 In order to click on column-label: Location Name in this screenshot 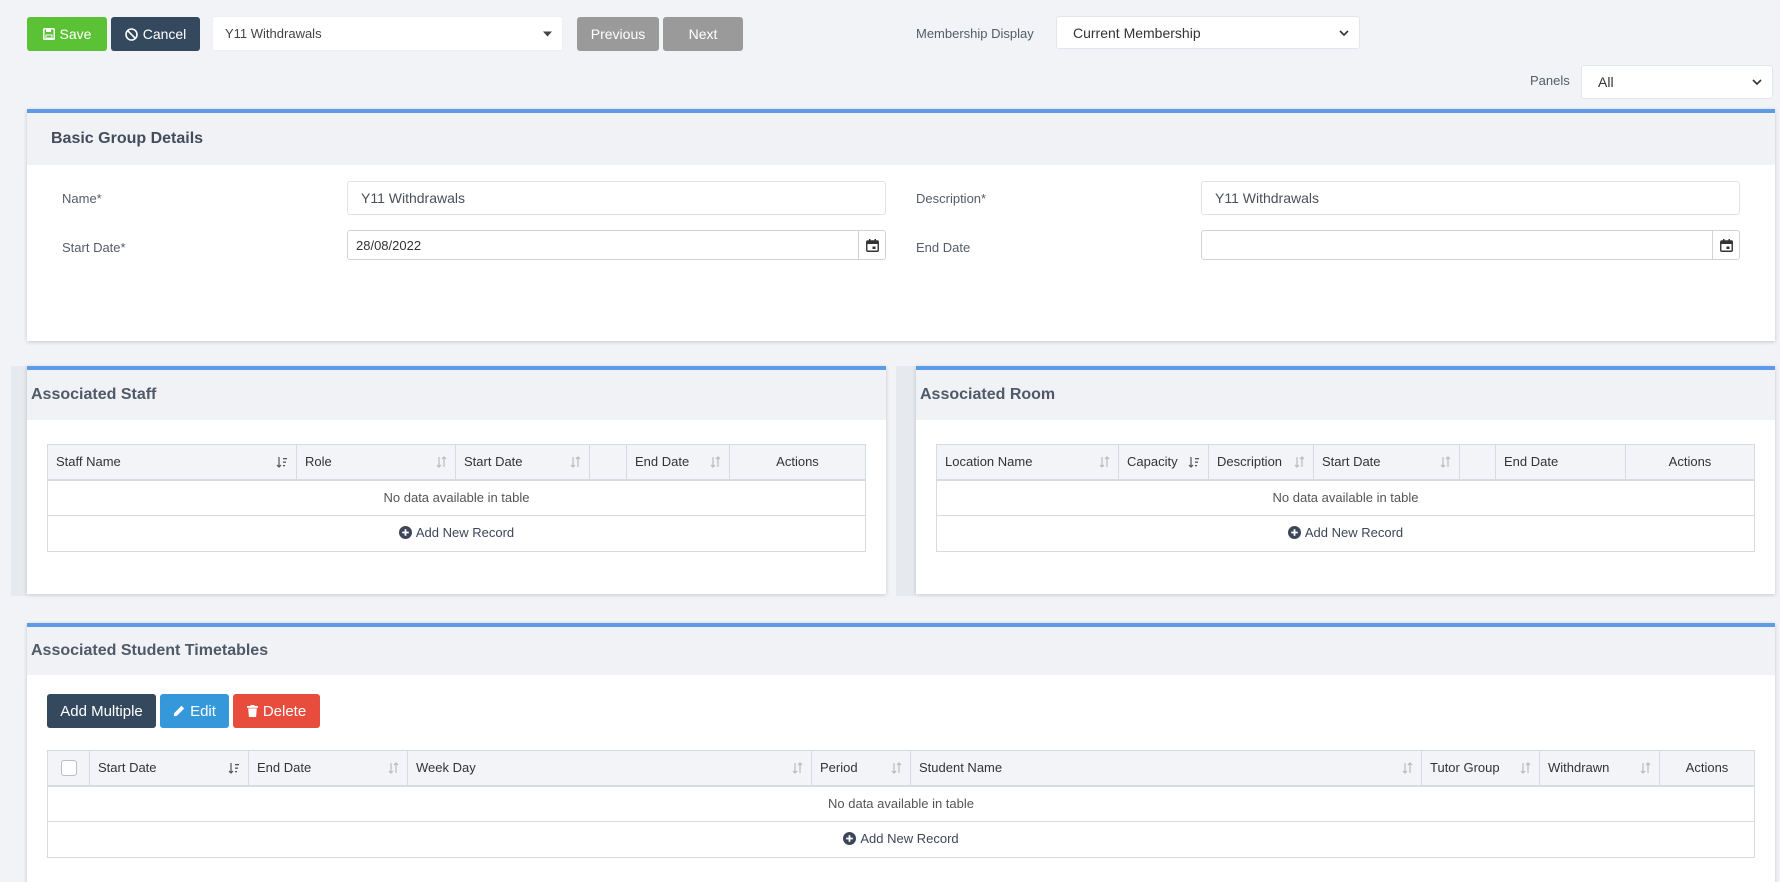, I will do `click(989, 462)`.